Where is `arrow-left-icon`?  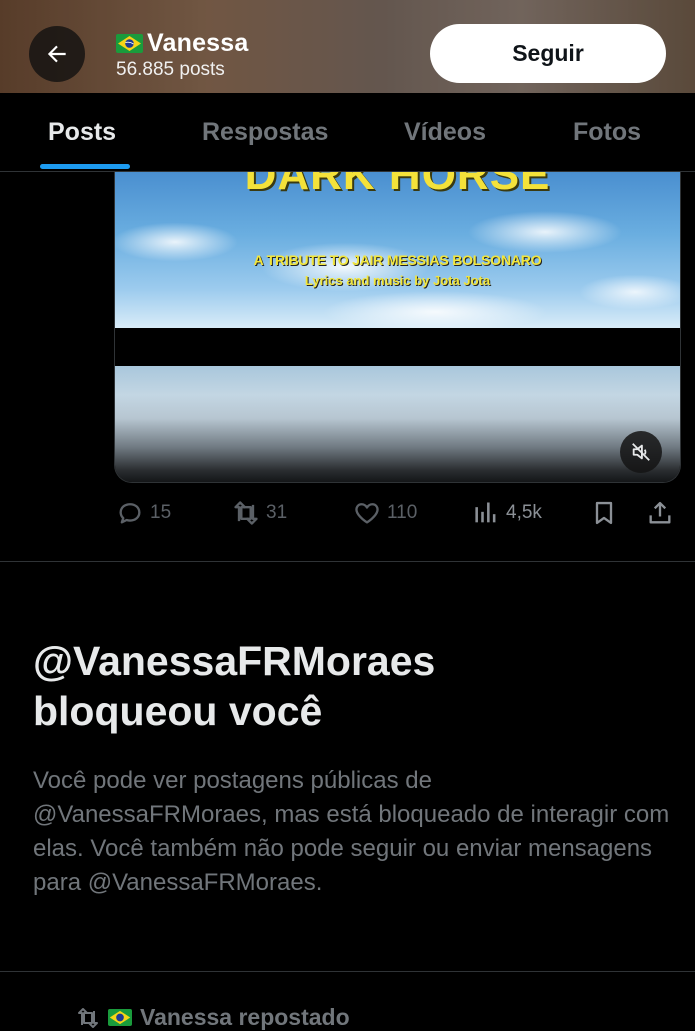
arrow-left-icon is located at coordinates (56, 54).